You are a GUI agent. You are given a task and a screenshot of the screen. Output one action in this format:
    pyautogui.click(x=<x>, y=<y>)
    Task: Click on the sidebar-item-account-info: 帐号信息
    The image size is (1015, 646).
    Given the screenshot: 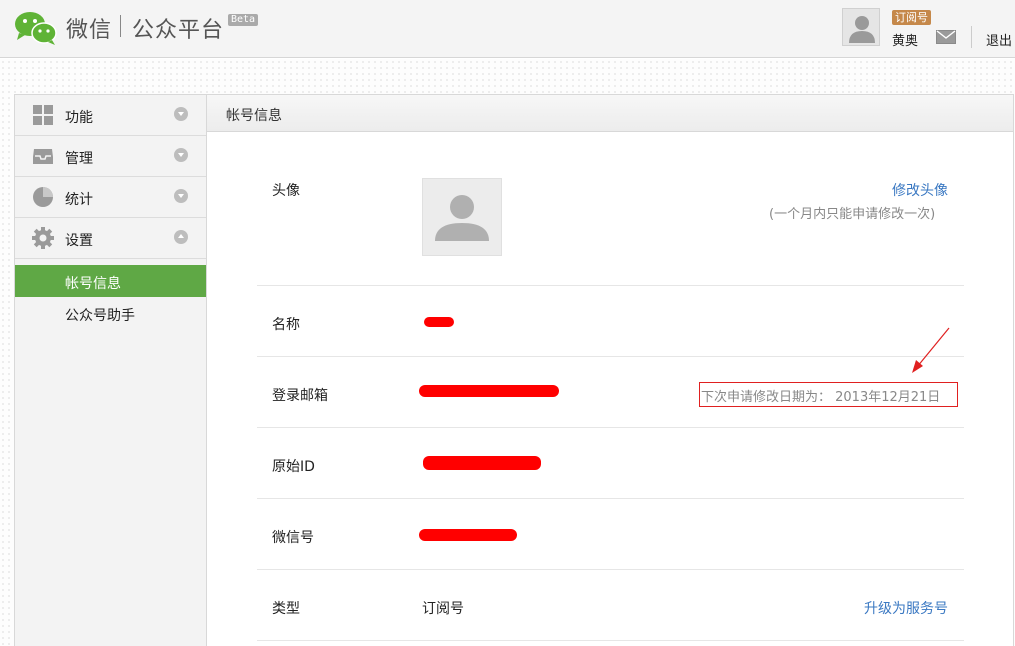 What is the action you would take?
    pyautogui.click(x=110, y=281)
    